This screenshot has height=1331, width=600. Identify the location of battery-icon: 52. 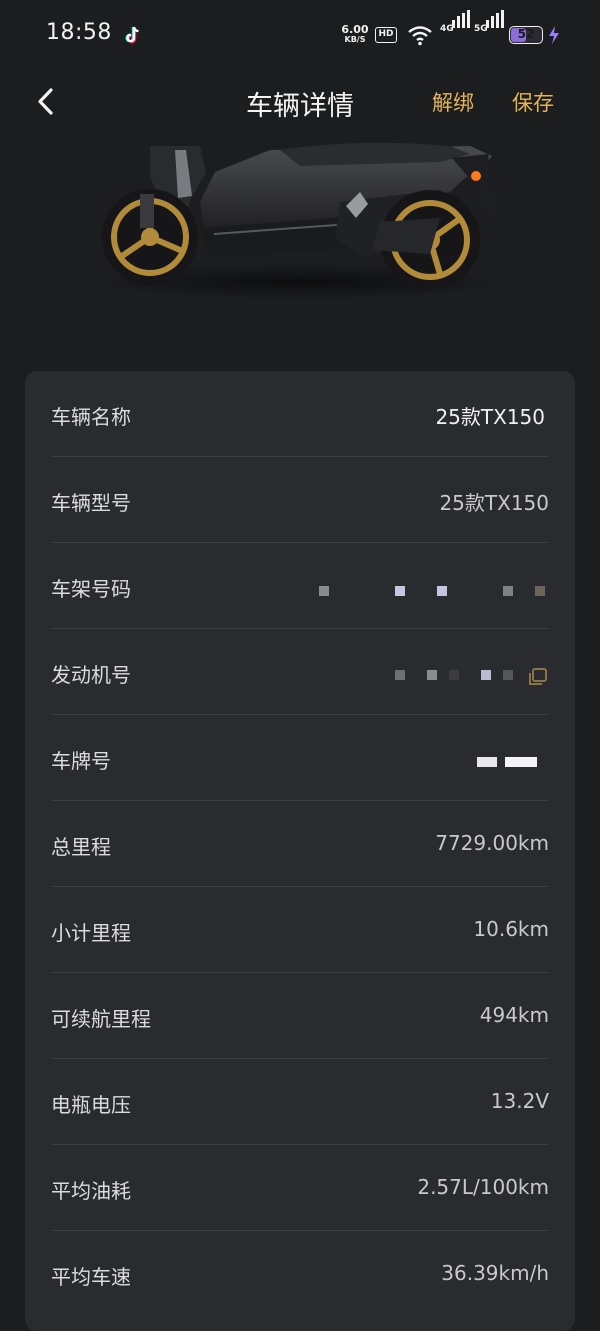
(526, 35).